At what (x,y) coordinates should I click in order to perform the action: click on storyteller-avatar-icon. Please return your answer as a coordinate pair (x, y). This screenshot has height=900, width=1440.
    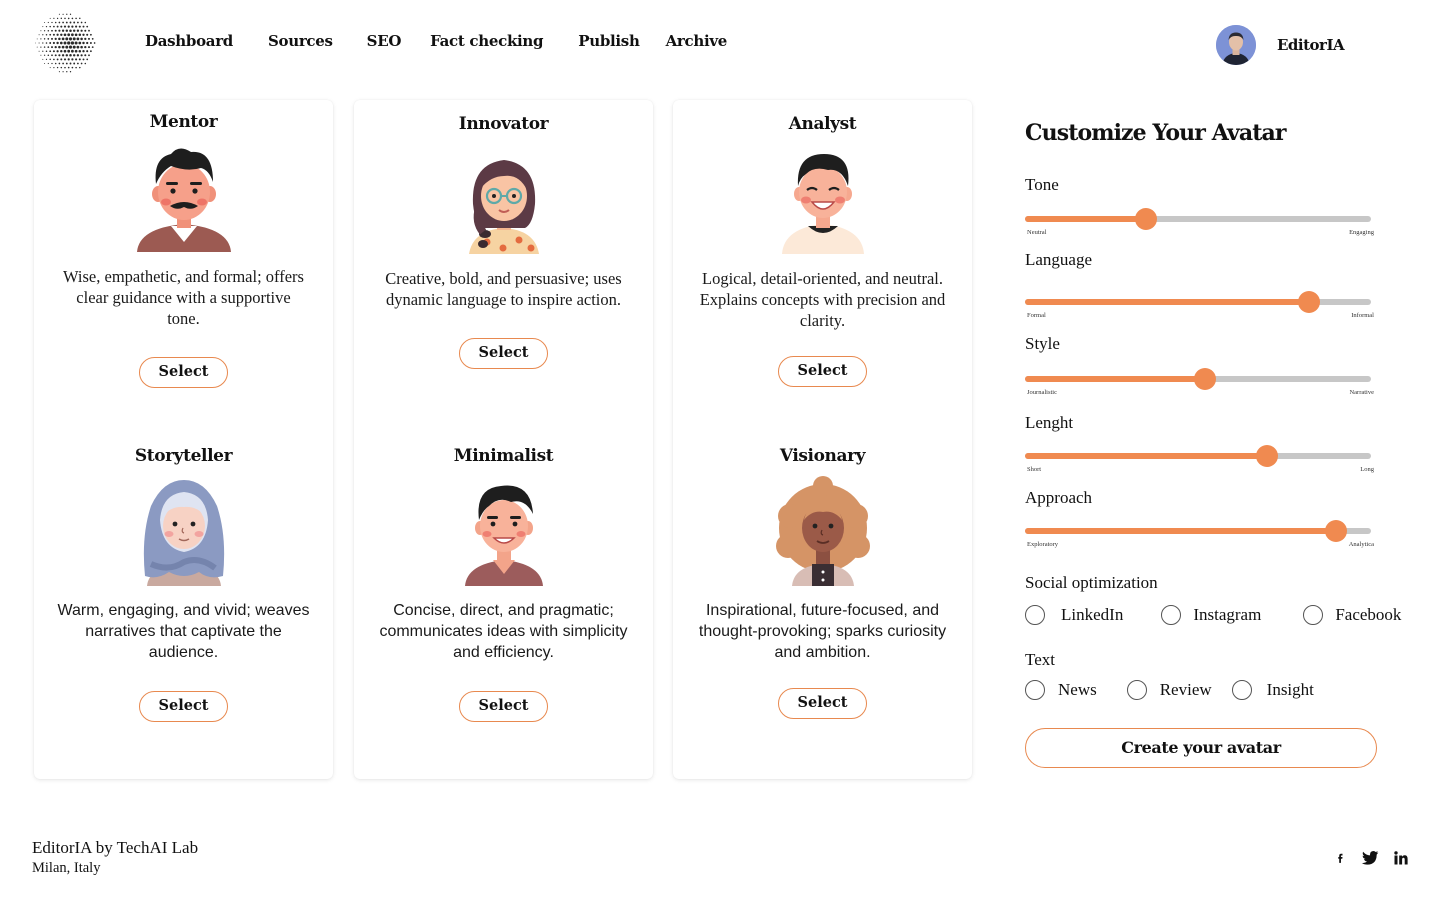
    Looking at the image, I should click on (183, 533).